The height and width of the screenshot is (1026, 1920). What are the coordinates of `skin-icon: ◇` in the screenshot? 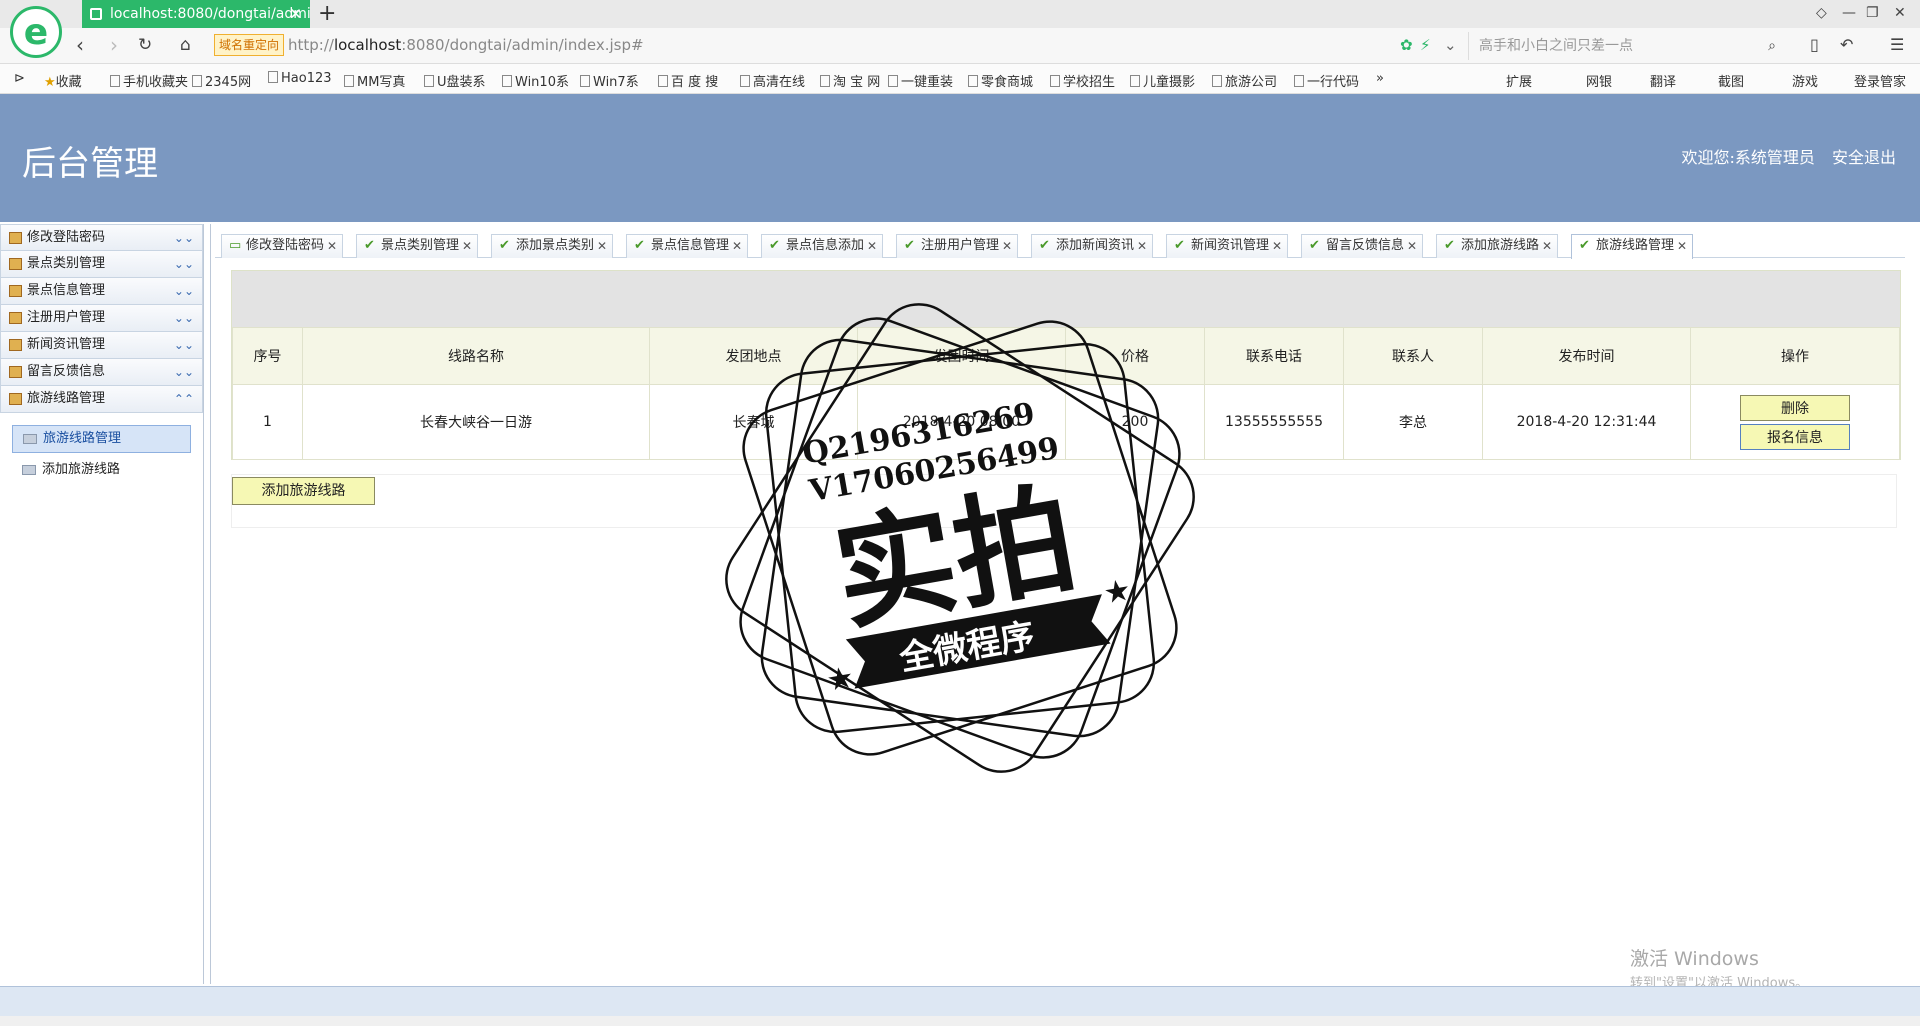 It's located at (1821, 13).